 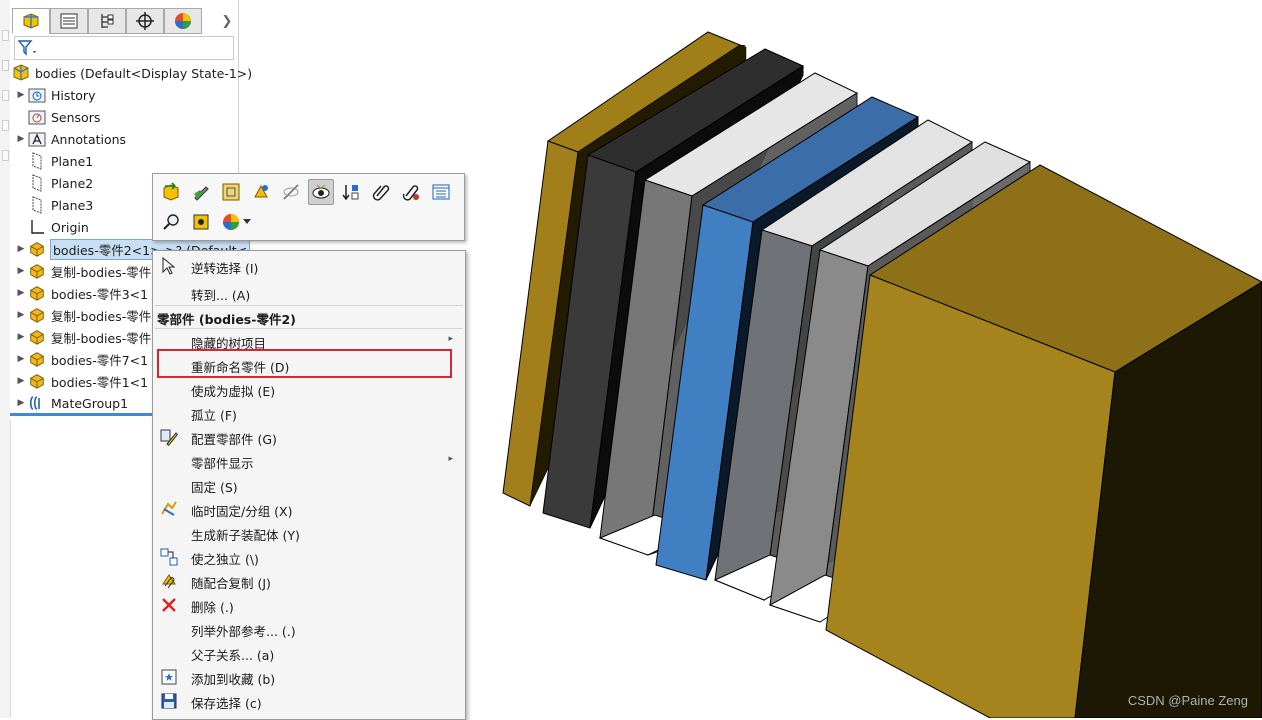 I want to click on menu-item-label: 转到... (A), so click(x=221, y=295).